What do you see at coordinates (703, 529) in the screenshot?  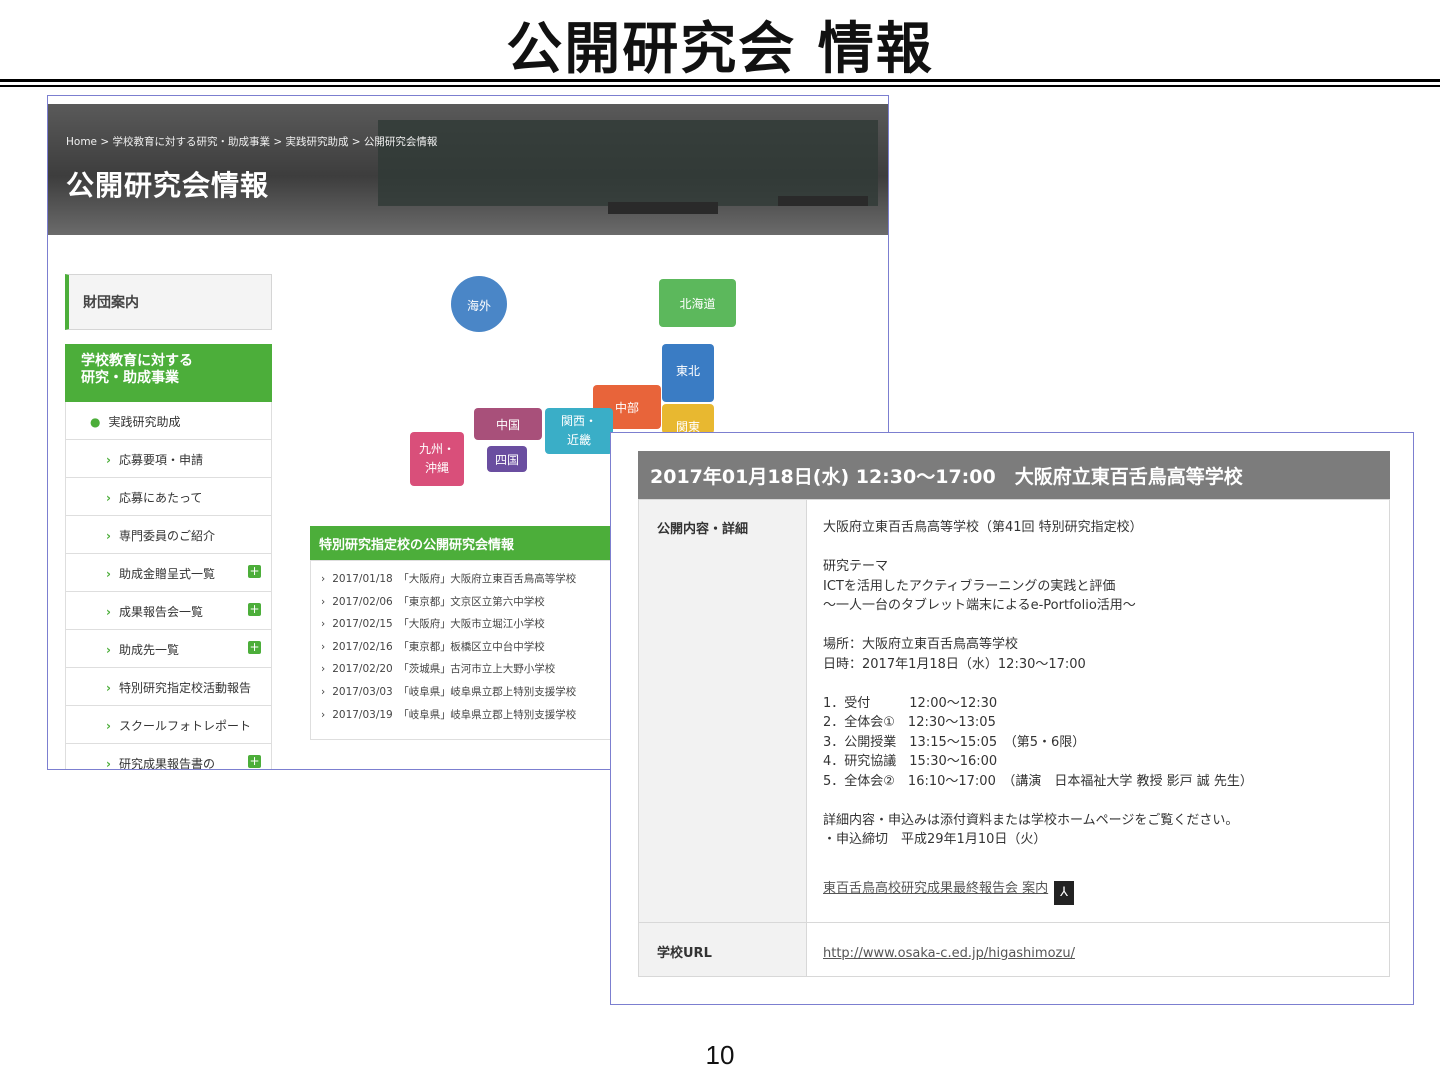 I see `detail-label: 公開内容・詳細` at bounding box center [703, 529].